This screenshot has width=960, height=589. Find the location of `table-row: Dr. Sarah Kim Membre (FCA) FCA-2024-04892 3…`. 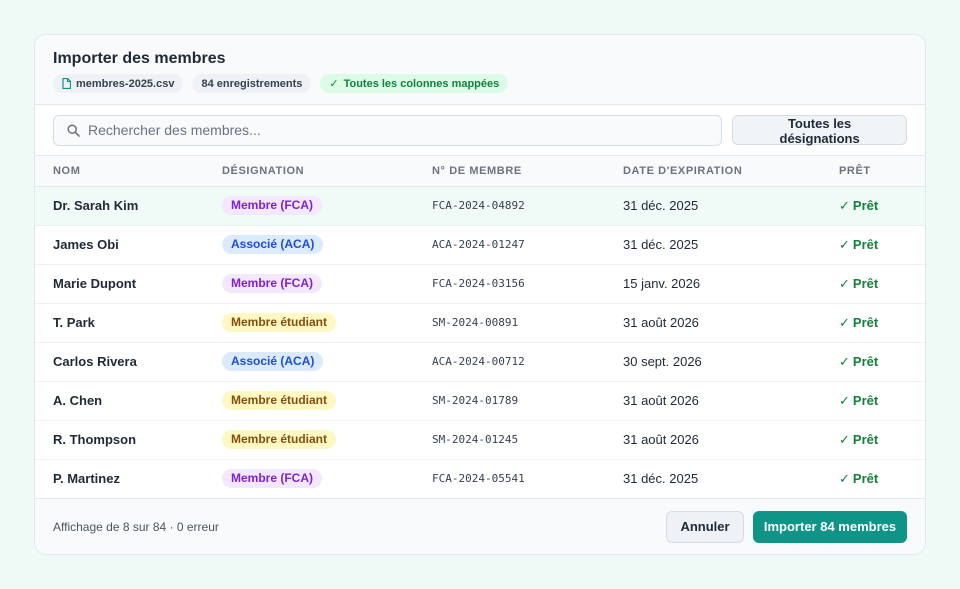

table-row: Dr. Sarah Kim Membre (FCA) FCA-2024-04892 3… is located at coordinates (480, 205).